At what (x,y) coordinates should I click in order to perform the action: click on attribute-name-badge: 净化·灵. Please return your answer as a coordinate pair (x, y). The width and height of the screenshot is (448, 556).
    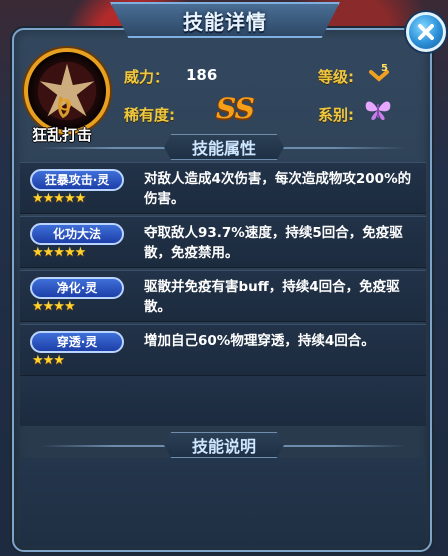
    Looking at the image, I should click on (77, 288).